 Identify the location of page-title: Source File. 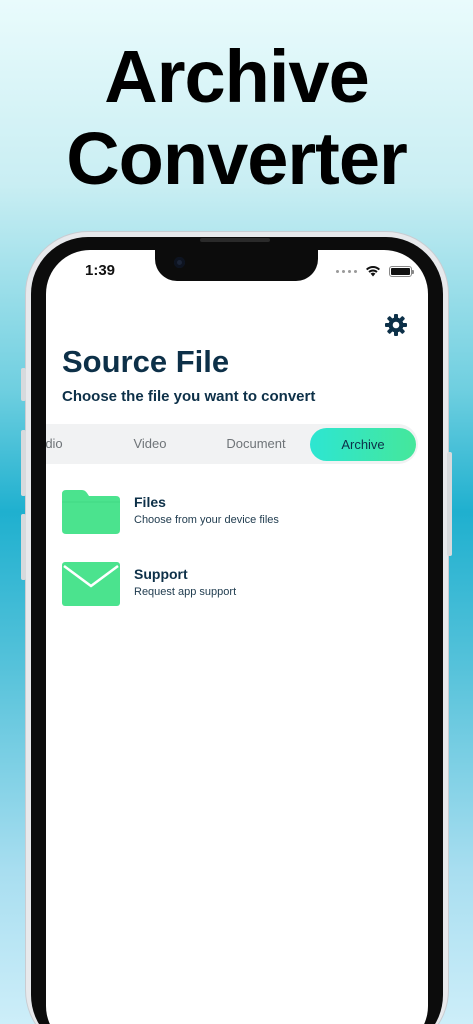
(146, 361).